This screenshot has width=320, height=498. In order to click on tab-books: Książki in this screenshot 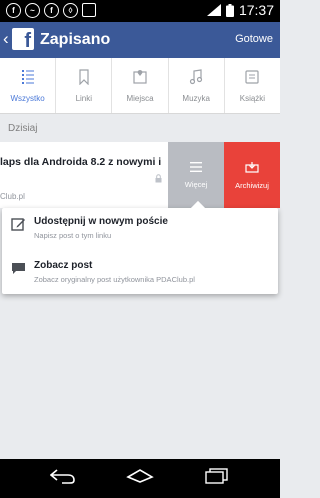, I will do `click(251, 85)`.